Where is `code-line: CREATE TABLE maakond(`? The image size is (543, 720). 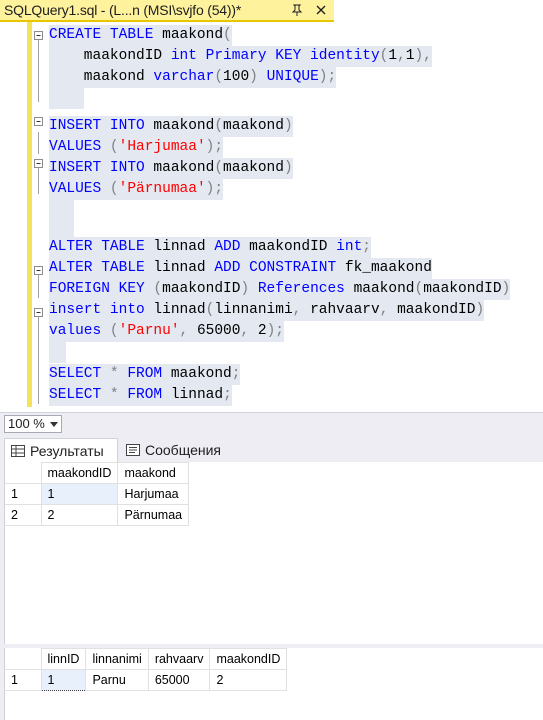
code-line: CREATE TABLE maakond( is located at coordinates (140, 35).